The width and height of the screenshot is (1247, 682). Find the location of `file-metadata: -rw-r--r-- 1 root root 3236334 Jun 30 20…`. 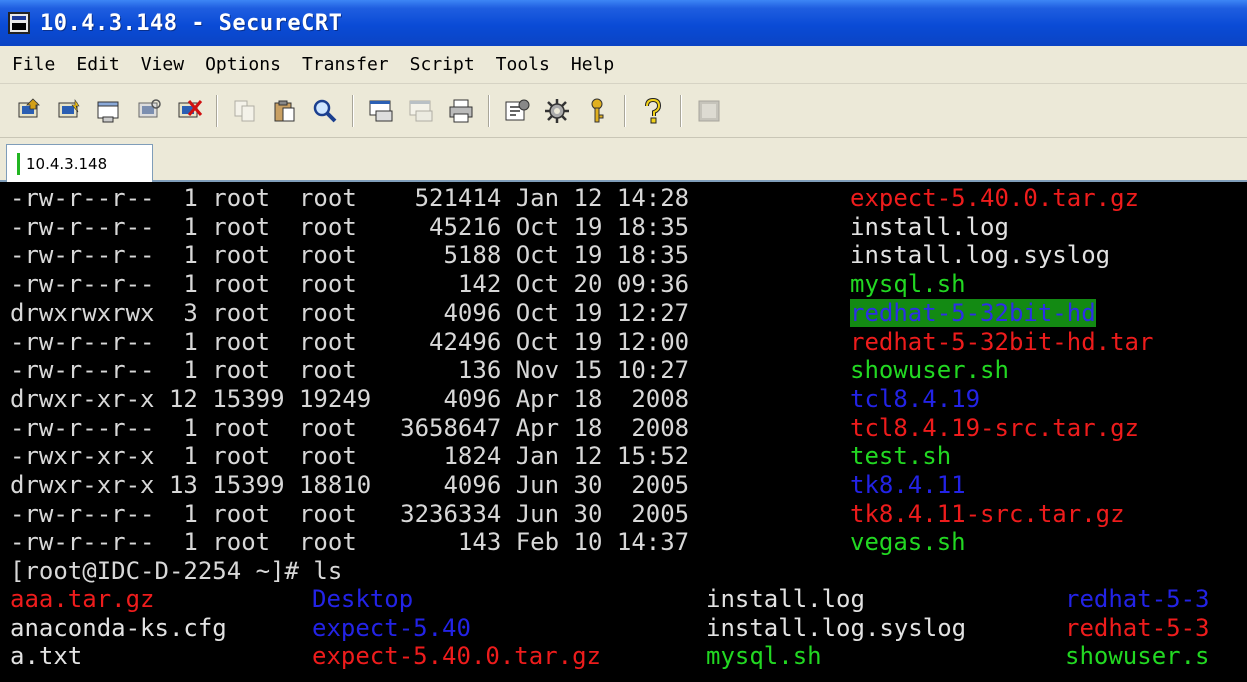

file-metadata: -rw-r--r-- 1 root root 3236334 Jun 30 20… is located at coordinates (357, 513).